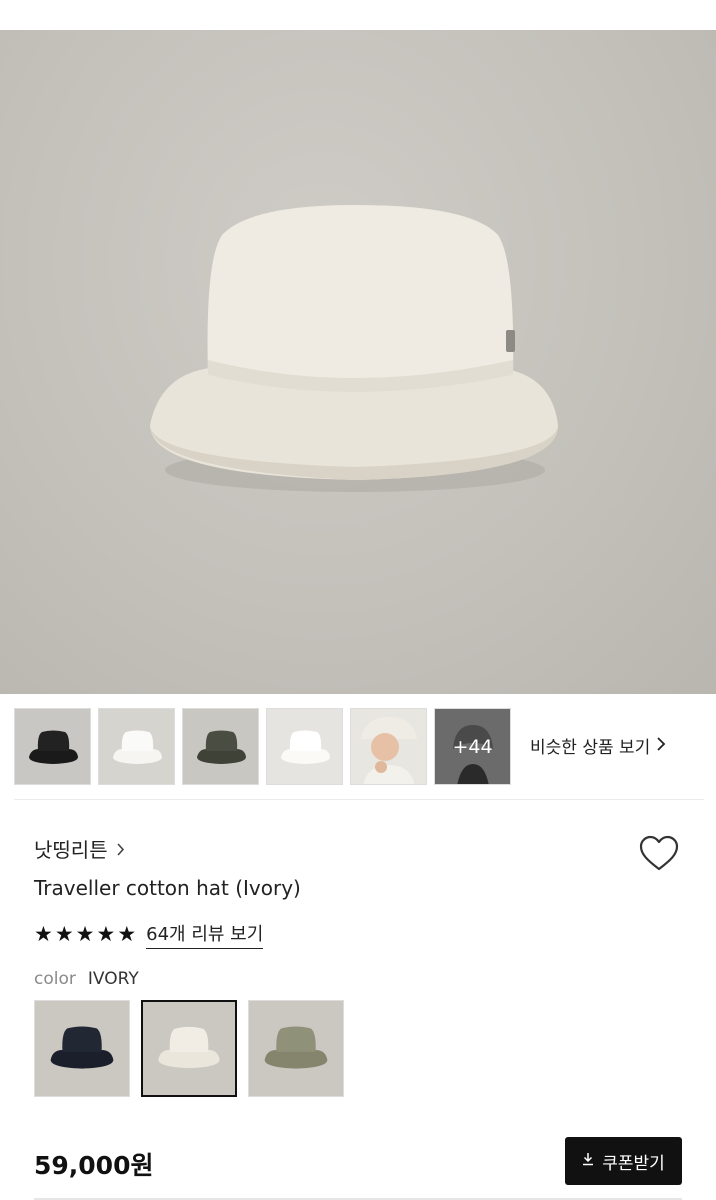 The width and height of the screenshot is (716, 1200). I want to click on rating-stars: ★ ★ ★ ★ ★, so click(85, 934).